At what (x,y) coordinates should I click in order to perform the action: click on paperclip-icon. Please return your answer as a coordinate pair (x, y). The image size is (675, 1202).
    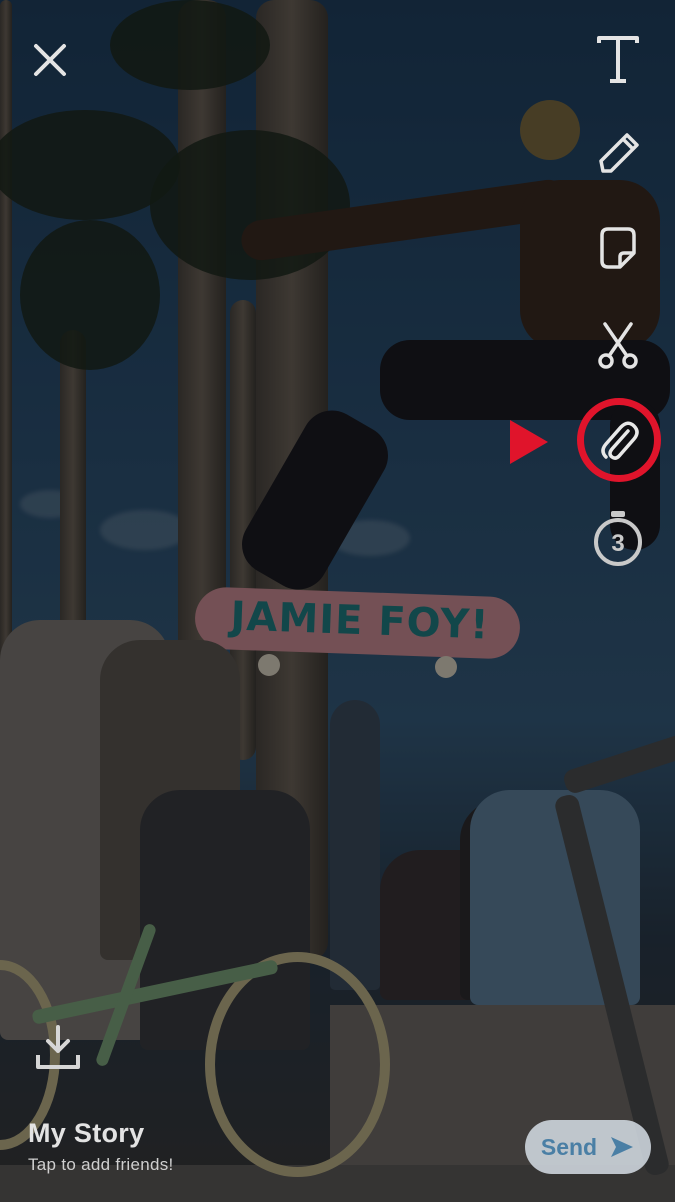
    Looking at the image, I should click on (620, 440).